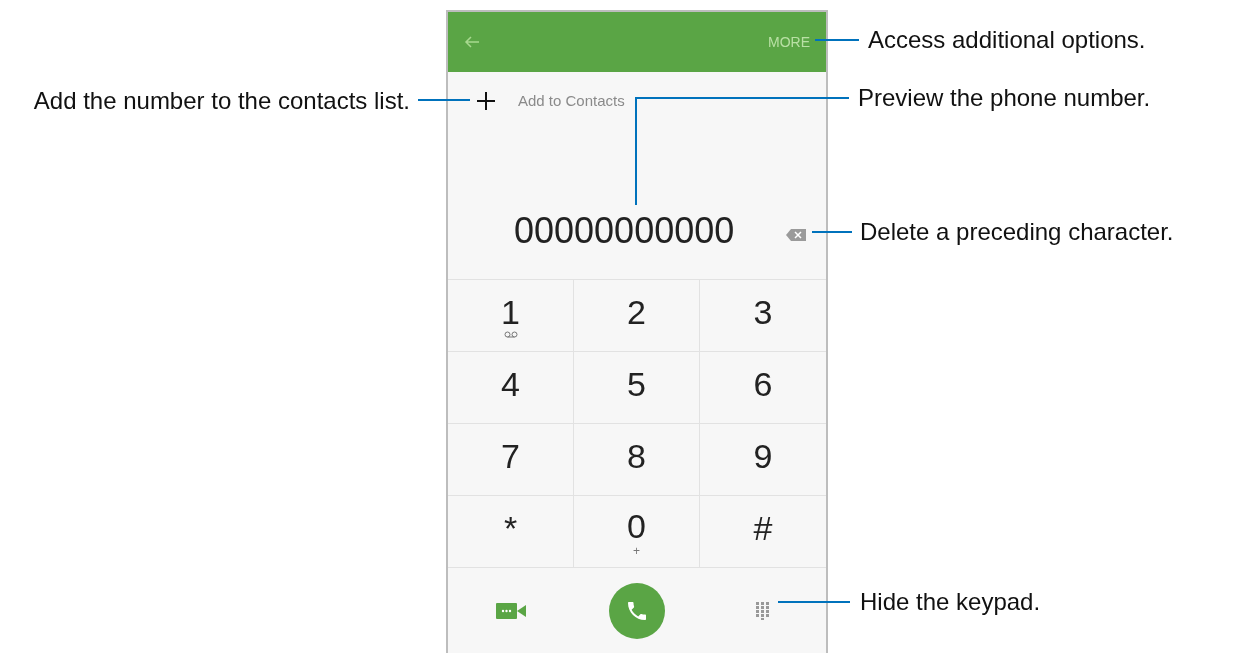 Image resolution: width=1237 pixels, height=653 pixels. I want to click on keypad-key: 2, so click(637, 316).